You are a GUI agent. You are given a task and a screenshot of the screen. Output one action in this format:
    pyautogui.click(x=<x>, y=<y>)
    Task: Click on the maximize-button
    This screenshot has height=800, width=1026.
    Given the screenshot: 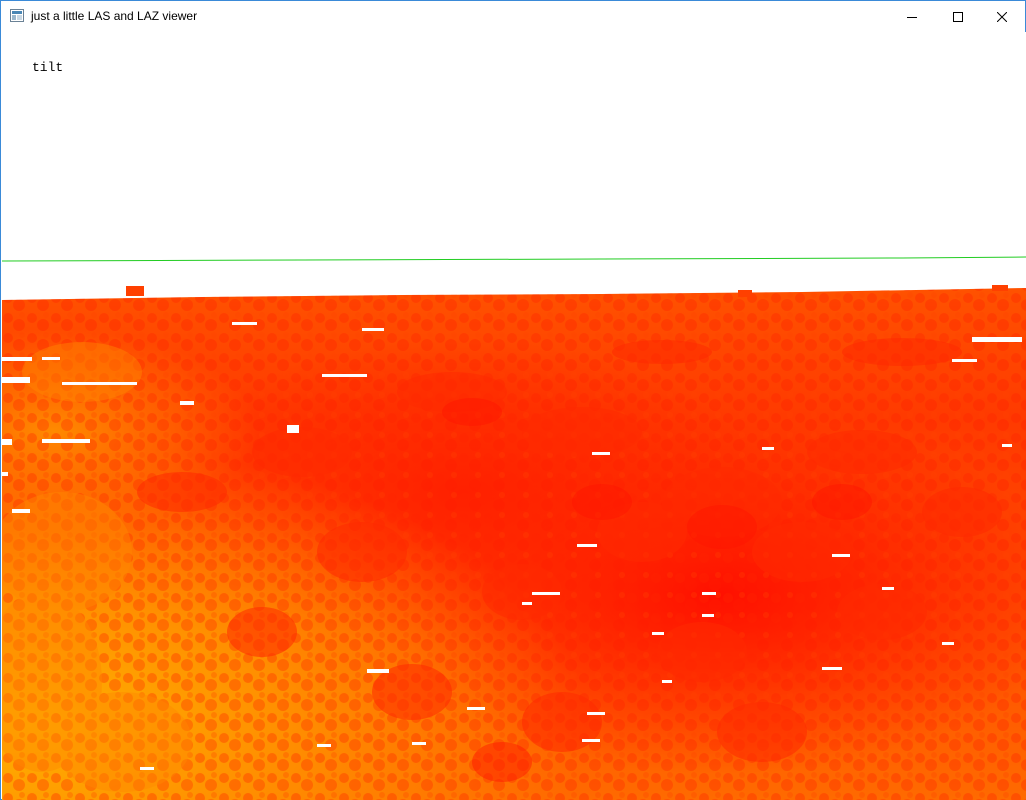 What is the action you would take?
    pyautogui.click(x=958, y=16)
    